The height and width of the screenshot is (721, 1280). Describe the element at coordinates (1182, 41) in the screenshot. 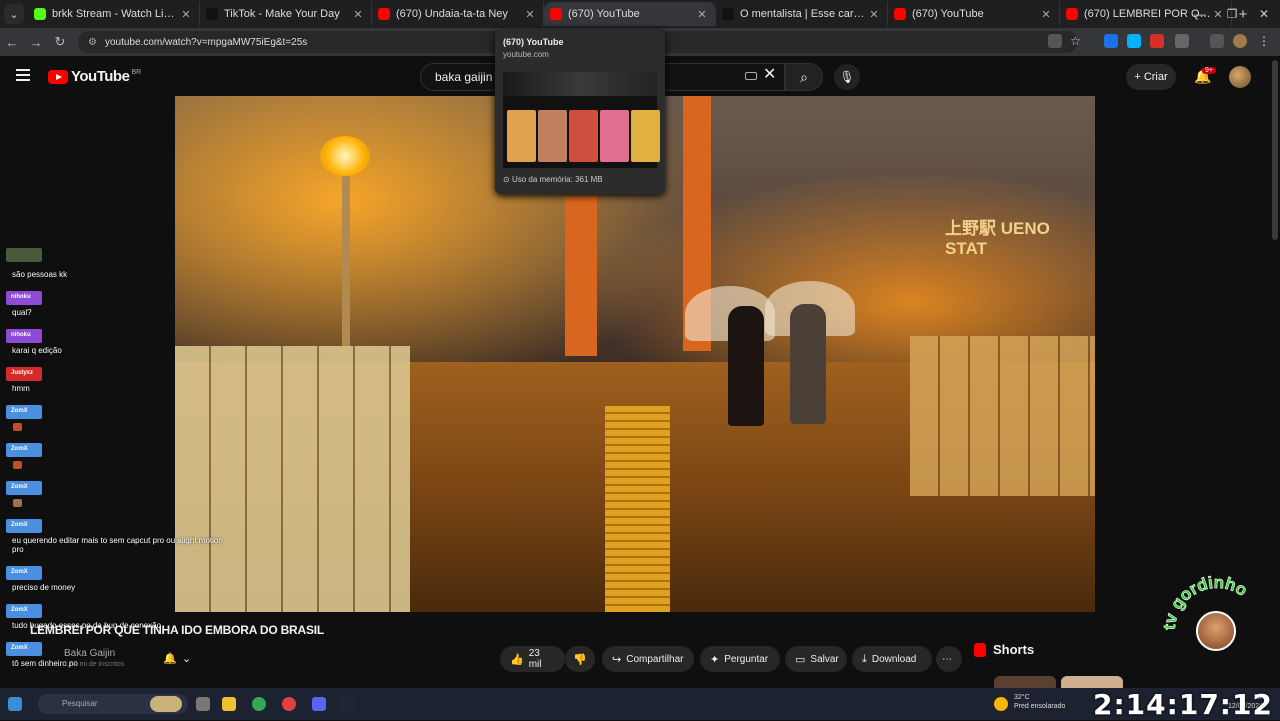

I see `extensions-puzzle-icon` at that location.